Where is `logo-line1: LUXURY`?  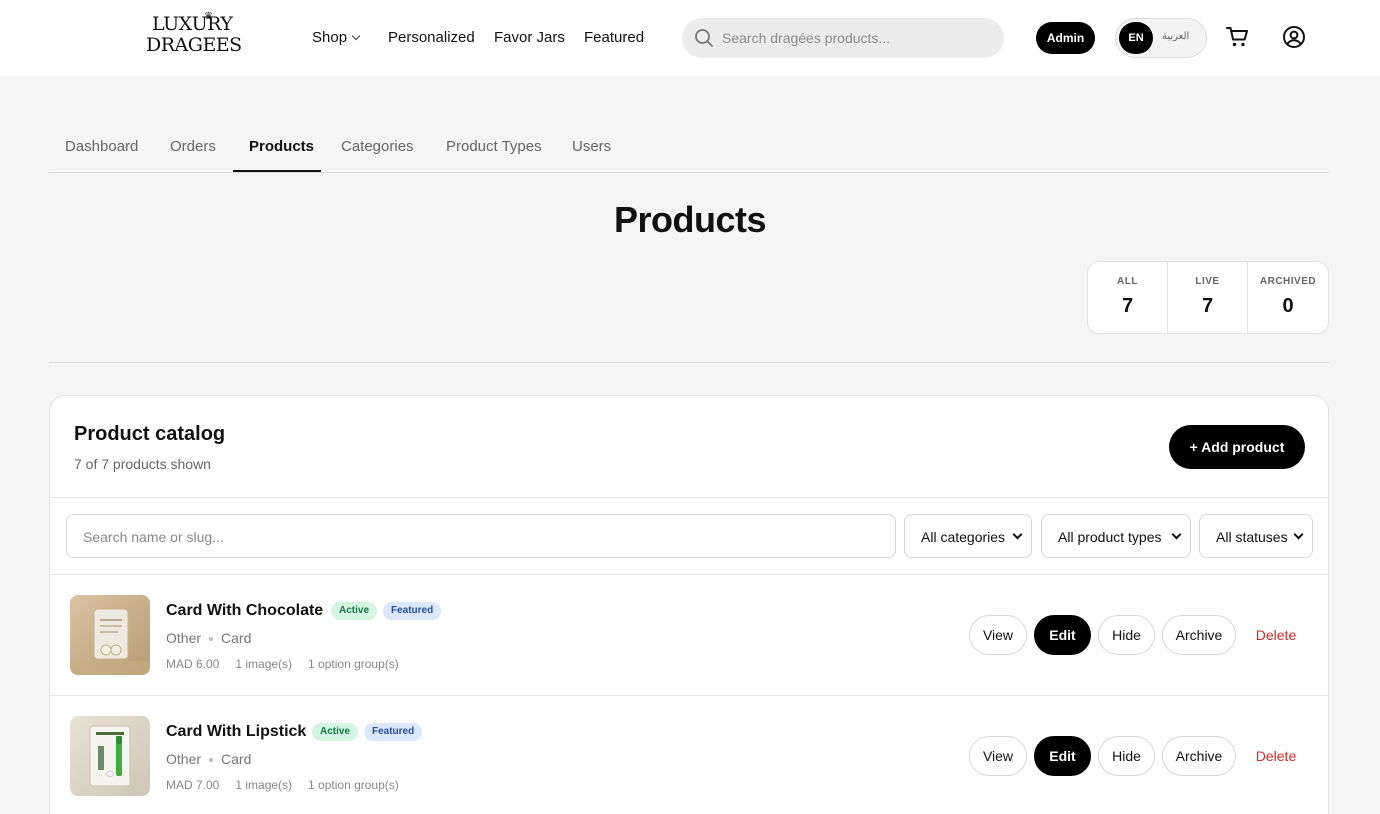 logo-line1: LUXURY is located at coordinates (192, 24).